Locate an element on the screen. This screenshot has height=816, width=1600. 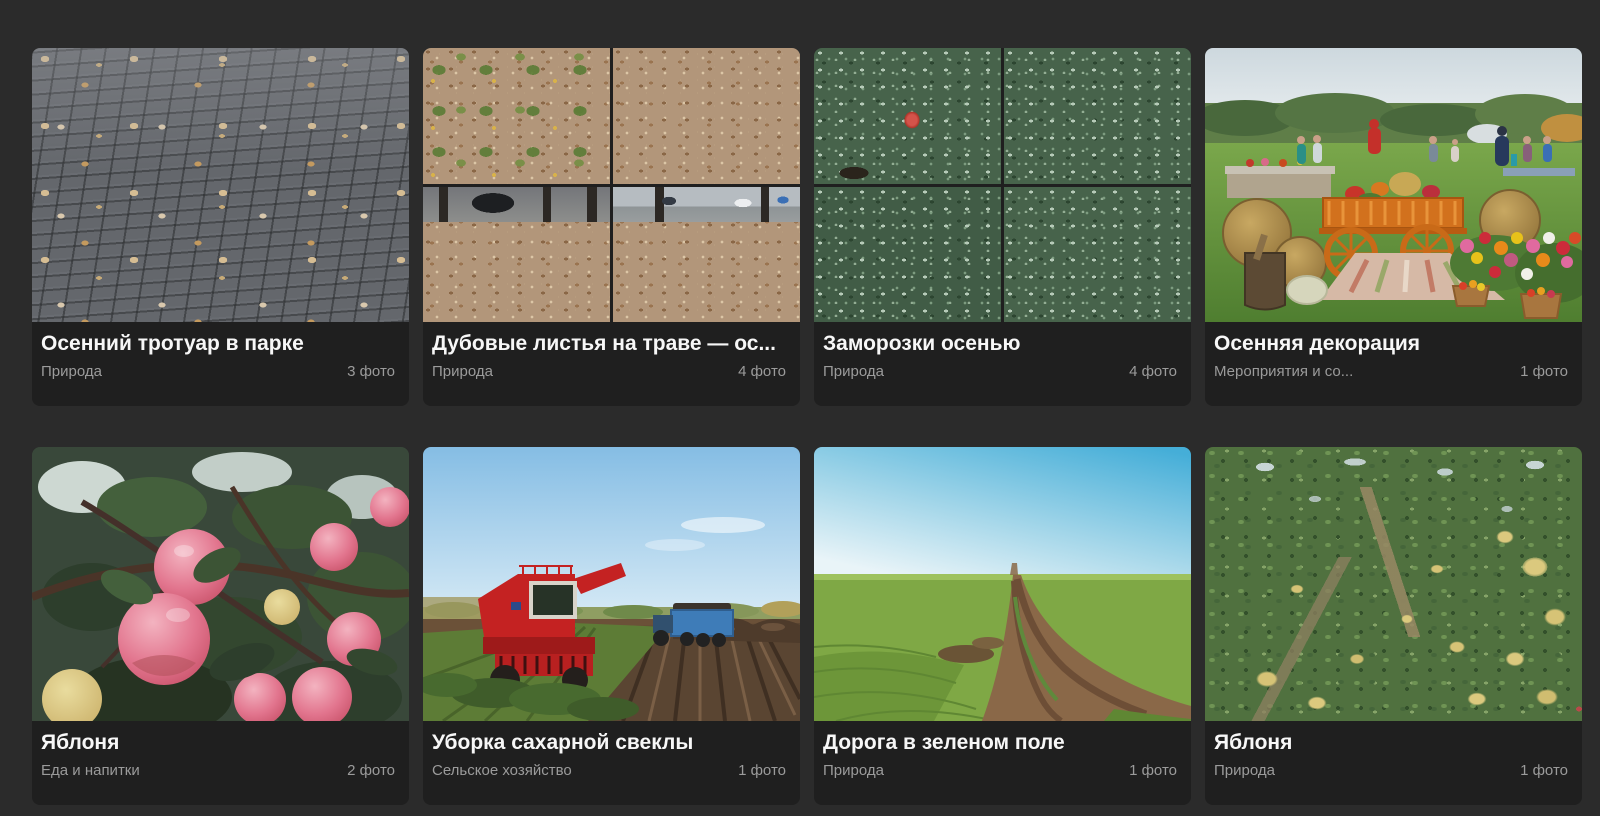
yellow-apples-photo is located at coordinates (1393, 584).